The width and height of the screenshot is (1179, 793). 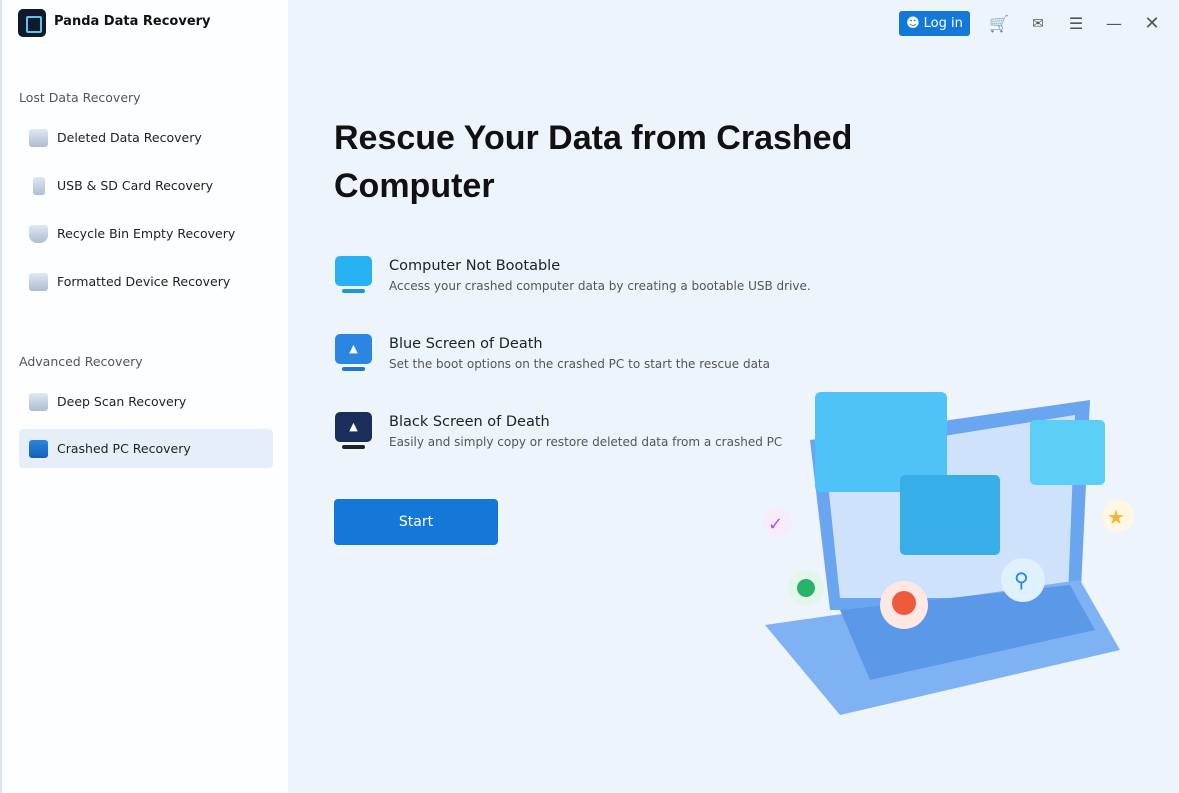 I want to click on cart-icon: 🛒, so click(x=999, y=24).